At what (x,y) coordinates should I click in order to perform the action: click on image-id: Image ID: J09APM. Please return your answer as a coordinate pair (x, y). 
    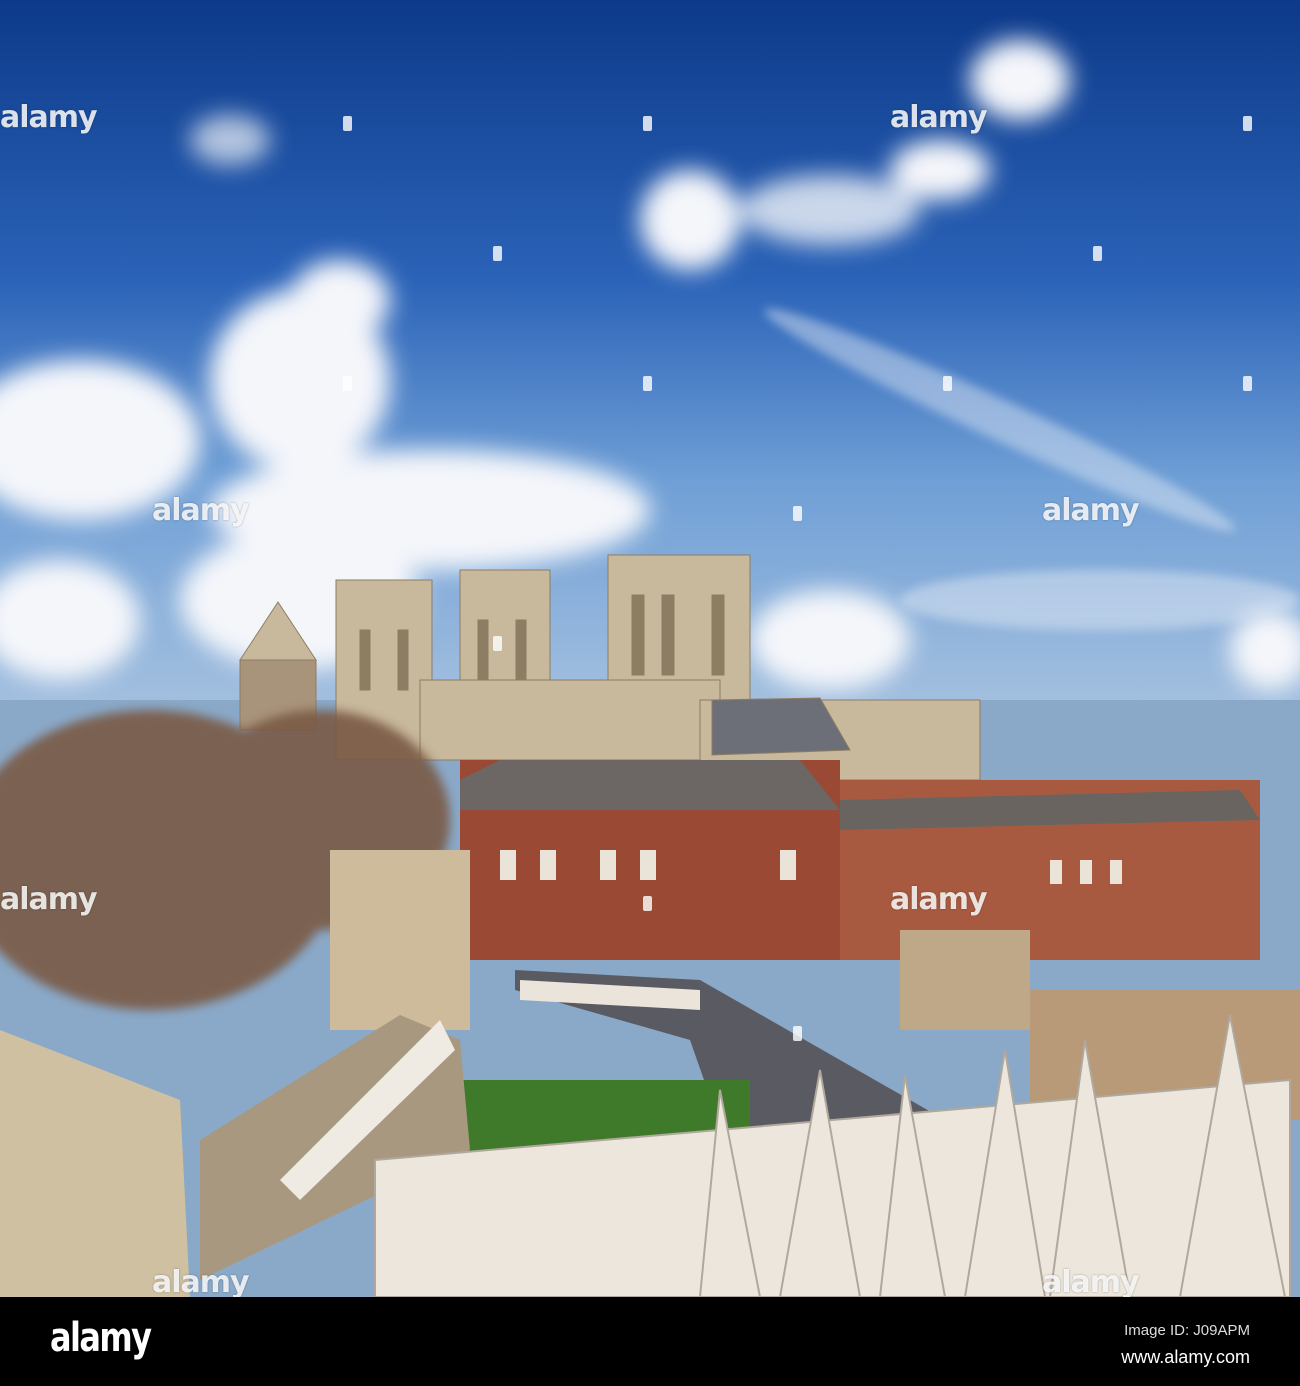
    Looking at the image, I should click on (1187, 1330).